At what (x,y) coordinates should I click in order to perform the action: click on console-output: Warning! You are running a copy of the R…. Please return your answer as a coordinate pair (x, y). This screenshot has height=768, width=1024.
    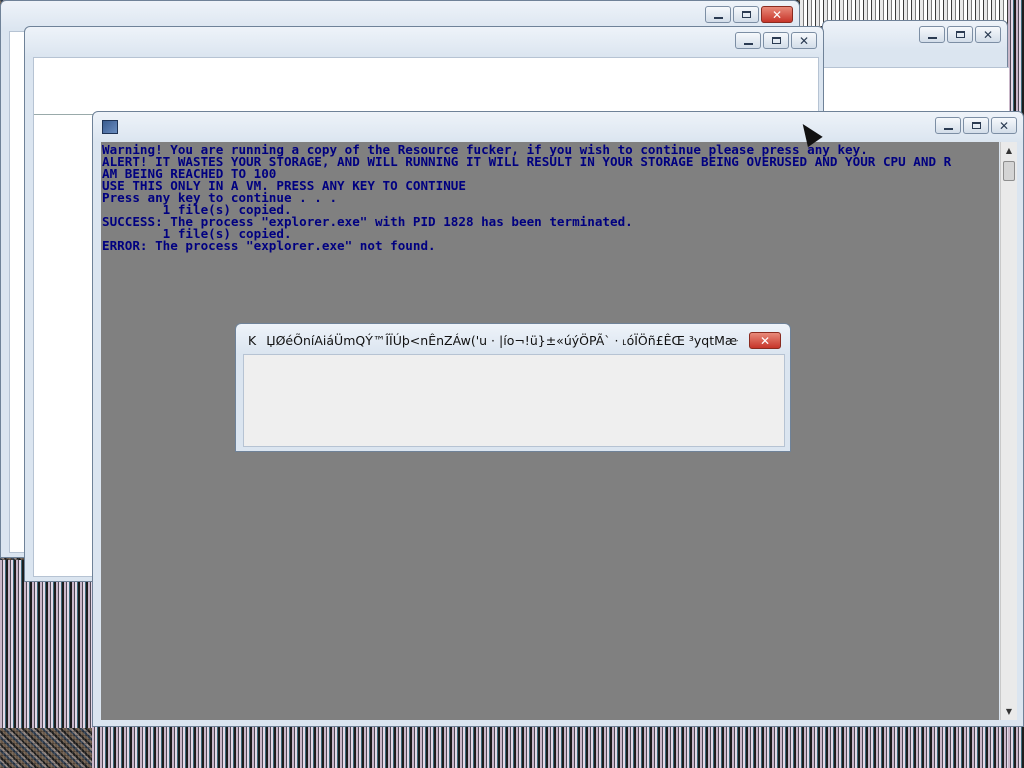
    Looking at the image, I should click on (550, 197).